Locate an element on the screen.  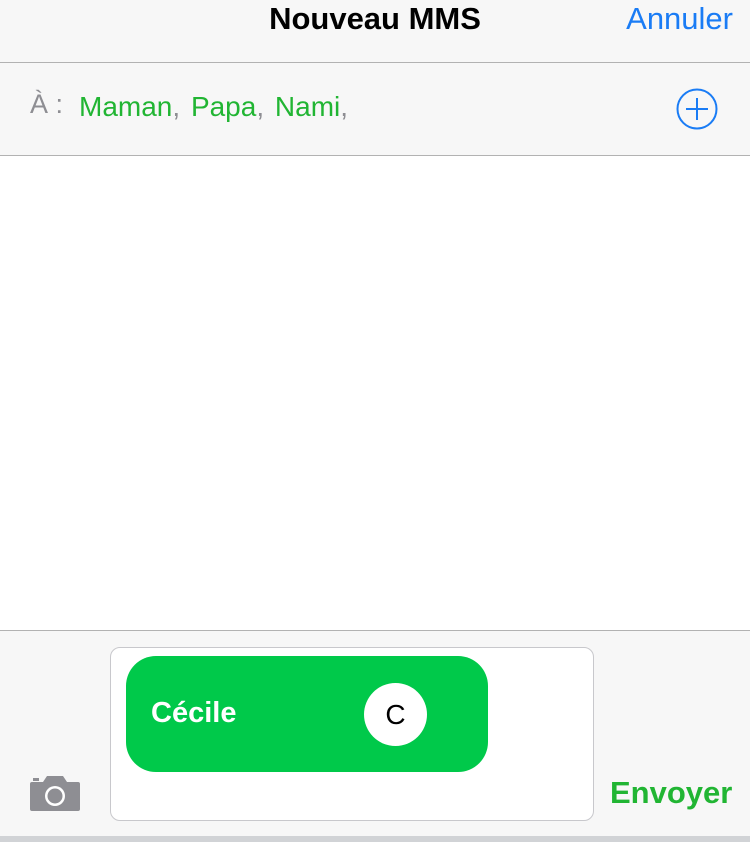
recipient-list: Maman, Papa, Nami, is located at coordinates (215, 107).